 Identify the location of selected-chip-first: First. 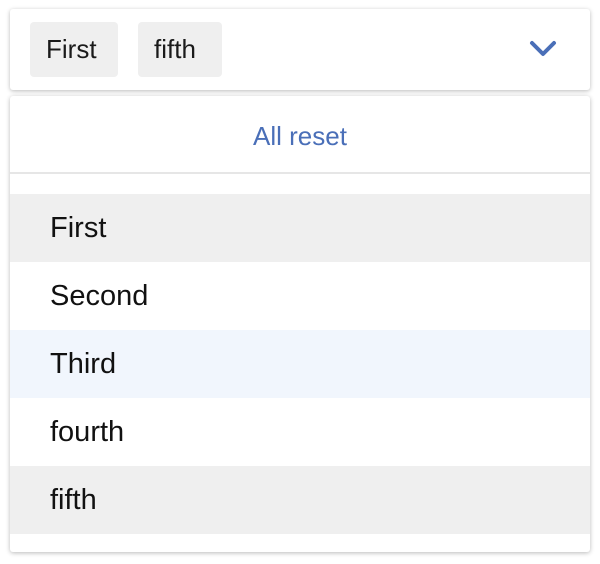
(74, 49).